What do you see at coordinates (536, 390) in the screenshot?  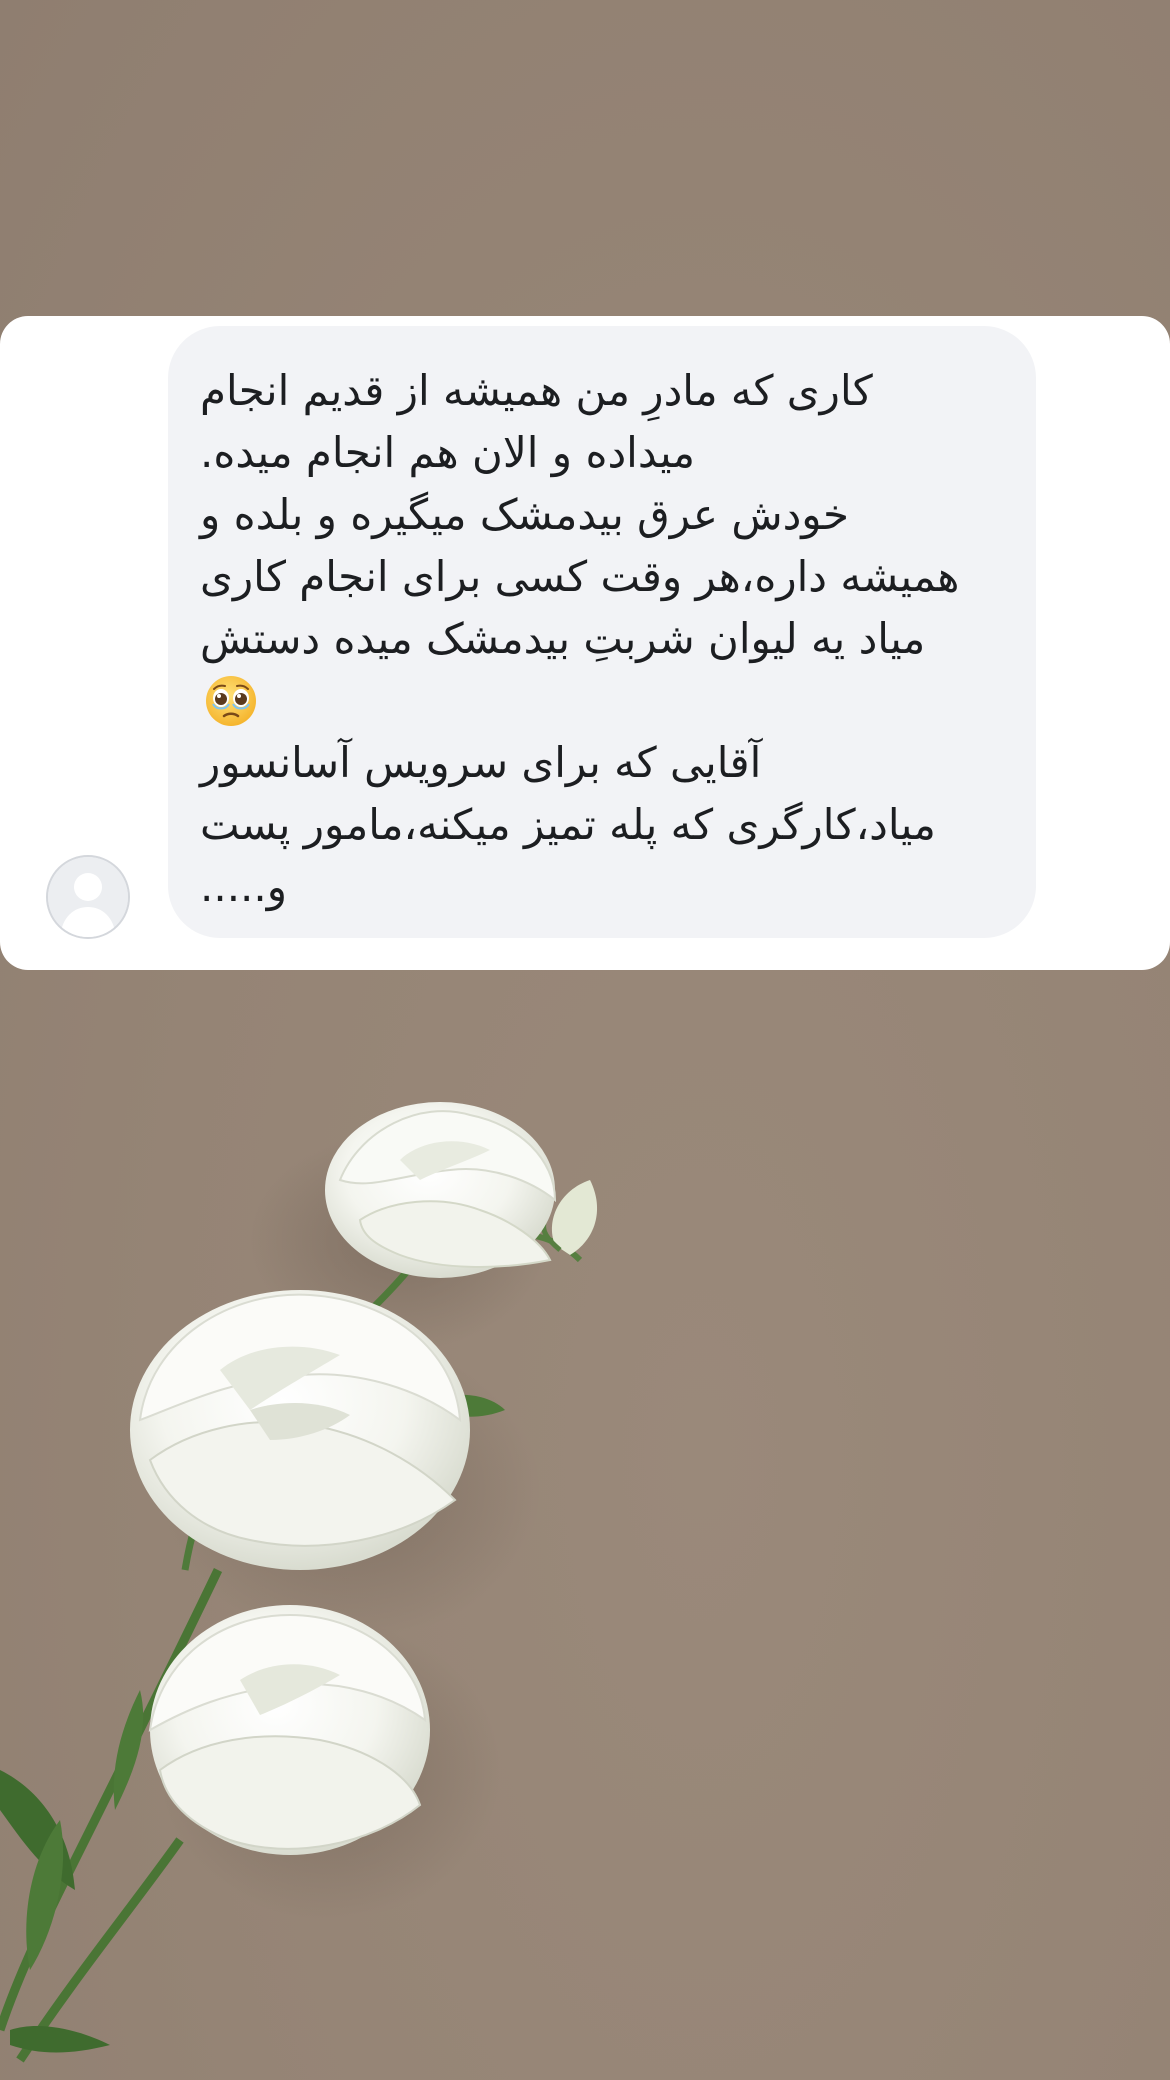 I see `comment-line: کاری که مادرِ من همیشه از قدیم انجام` at bounding box center [536, 390].